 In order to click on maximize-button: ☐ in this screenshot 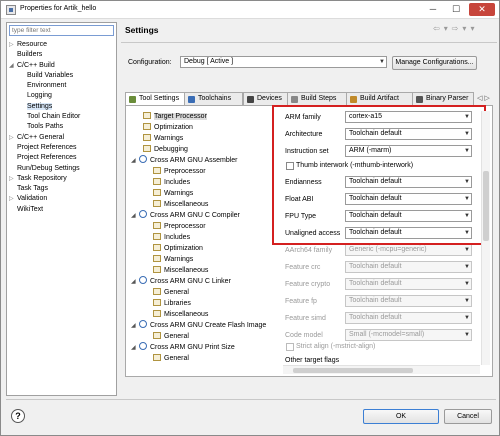, I will do `click(456, 9)`.